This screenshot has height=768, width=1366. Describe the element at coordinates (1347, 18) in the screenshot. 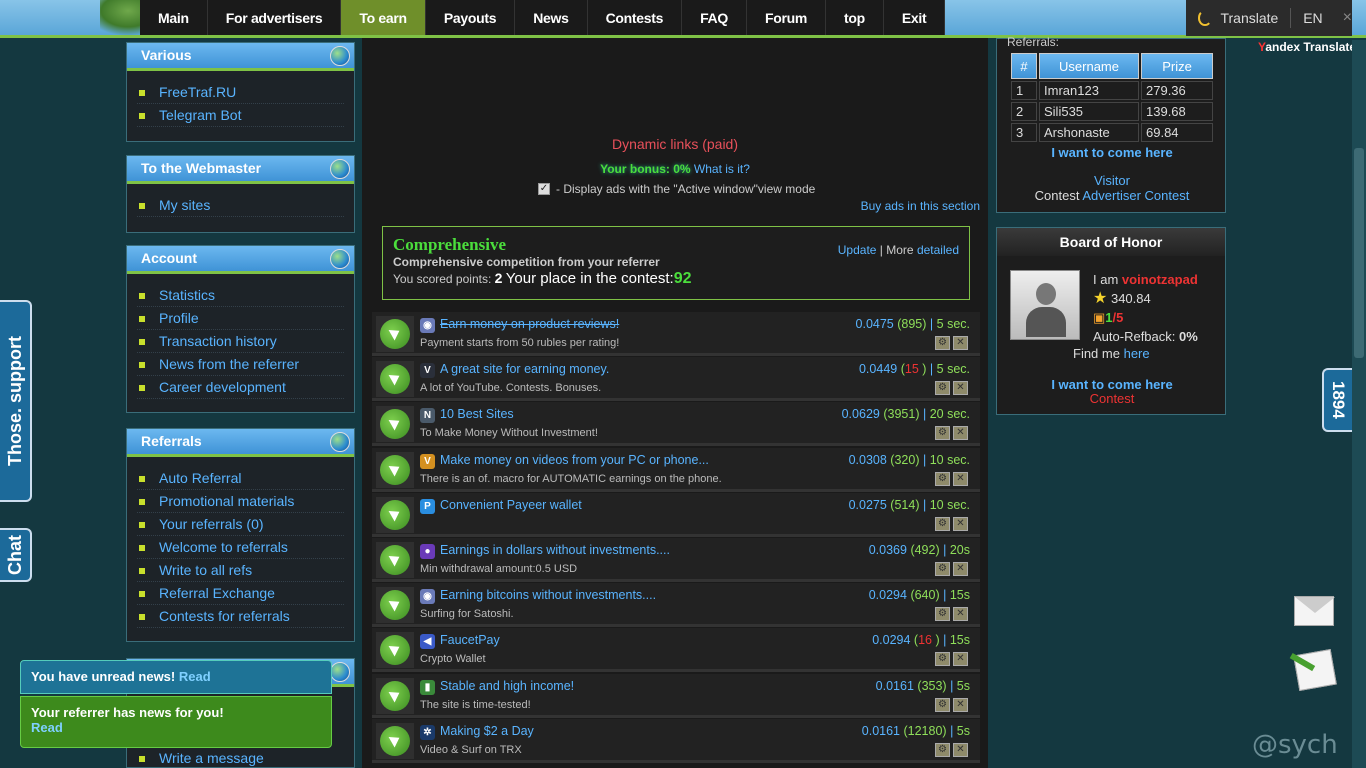

I see `close-icon: ×` at that location.